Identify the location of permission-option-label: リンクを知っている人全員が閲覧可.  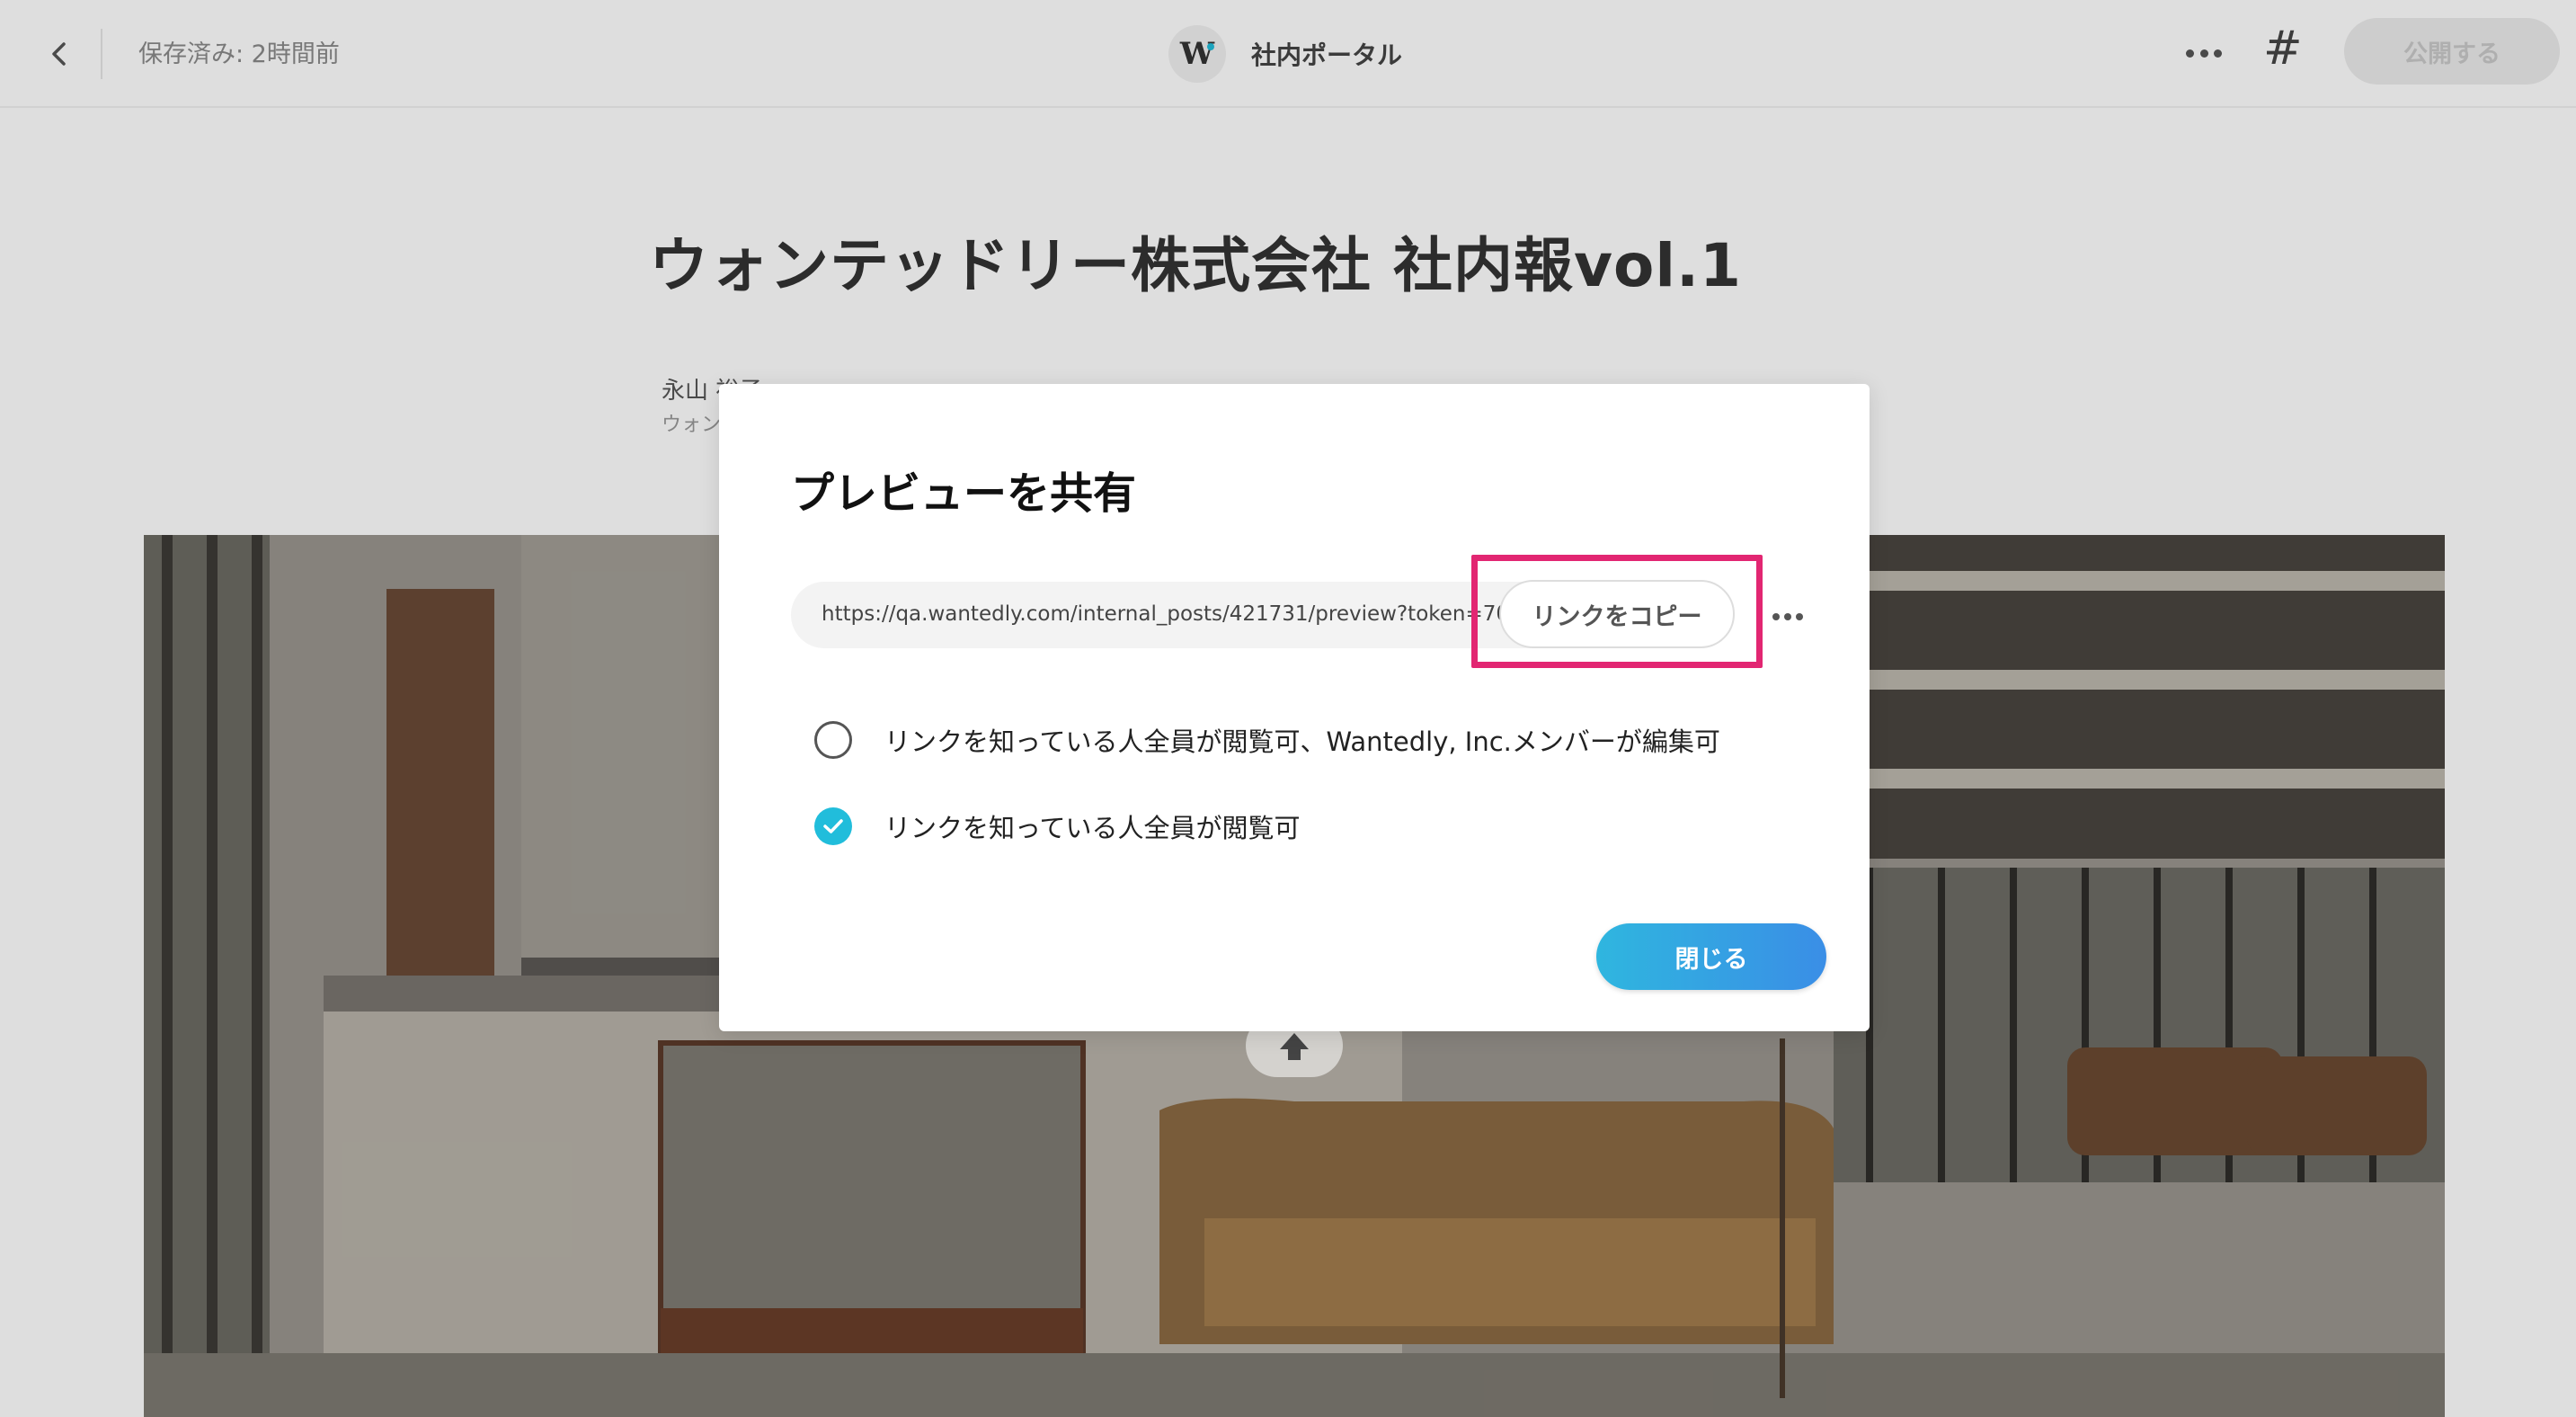
(1092, 828).